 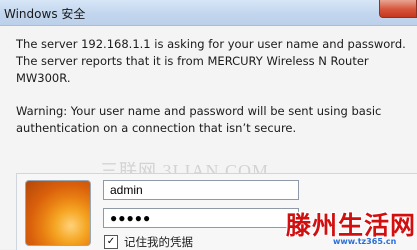 What do you see at coordinates (201, 218) in the screenshot?
I see `password-field: ●●●●●` at bounding box center [201, 218].